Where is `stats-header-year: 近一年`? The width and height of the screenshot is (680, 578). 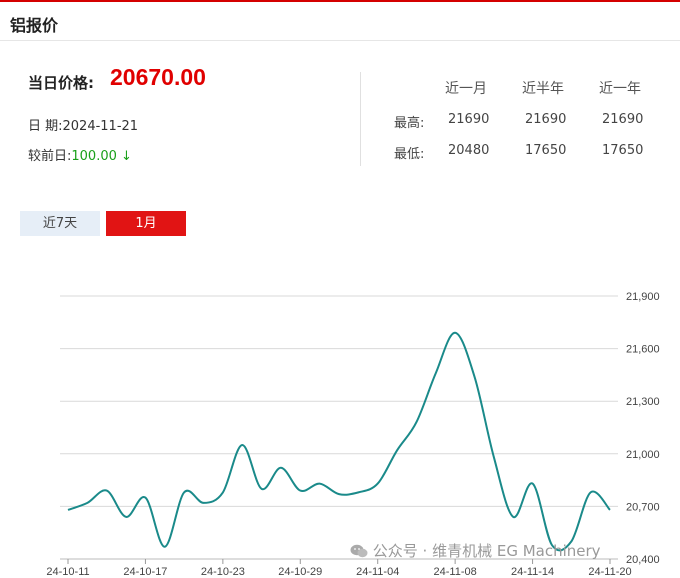 stats-header-year: 近一年 is located at coordinates (620, 89).